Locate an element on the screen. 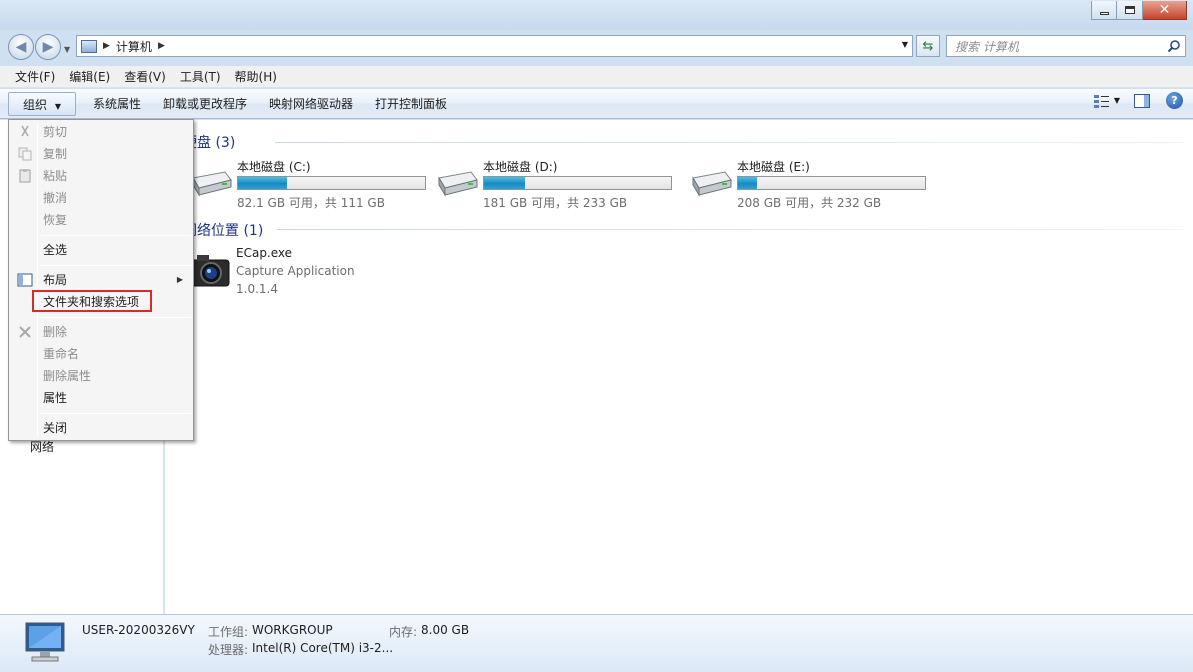  menu-item-redo: 恢复 is located at coordinates (101, 220).